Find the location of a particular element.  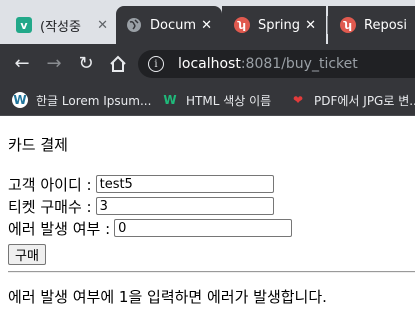

error-flag-row: 에러 발생 여부 : is located at coordinates (150, 228).